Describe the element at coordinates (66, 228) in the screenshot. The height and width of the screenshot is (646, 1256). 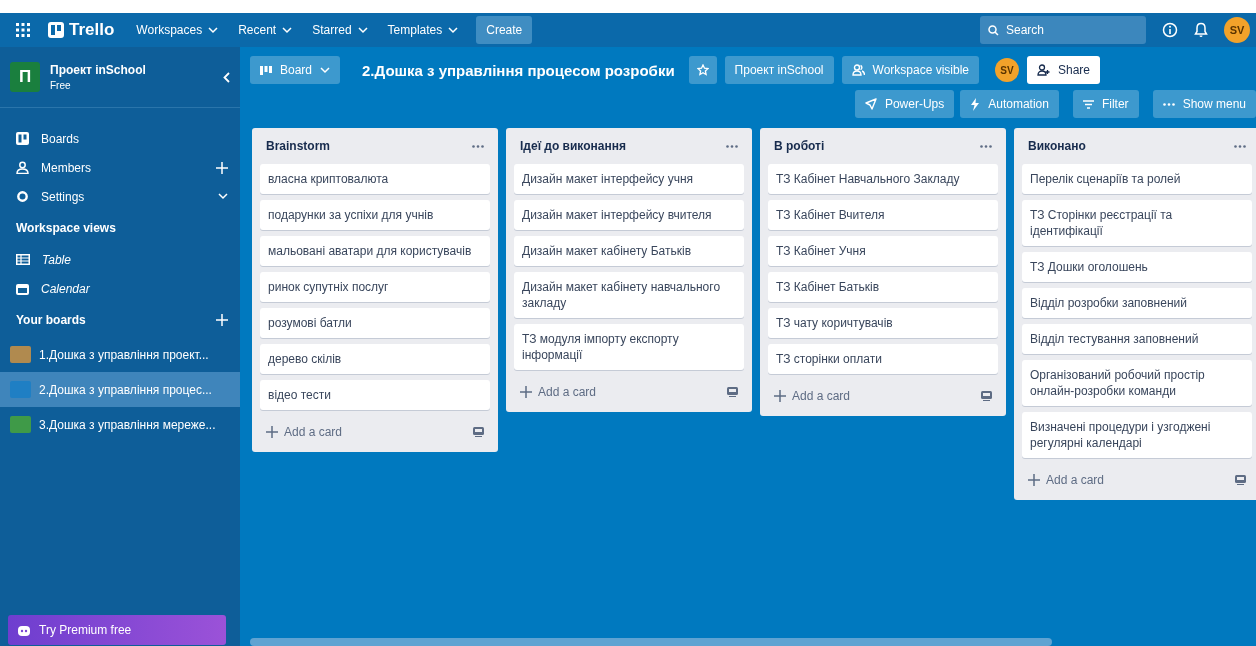
I see `section-heading: Workspace views` at that location.